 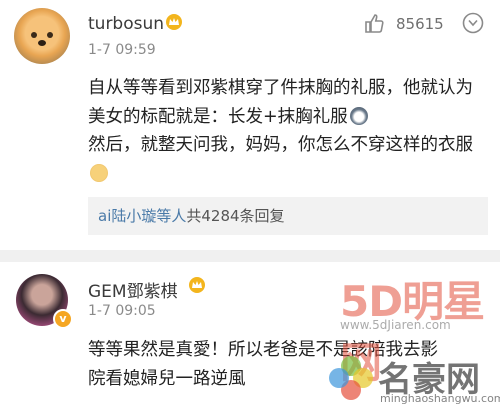 What do you see at coordinates (473, 23) in the screenshot?
I see `more-icon` at bounding box center [473, 23].